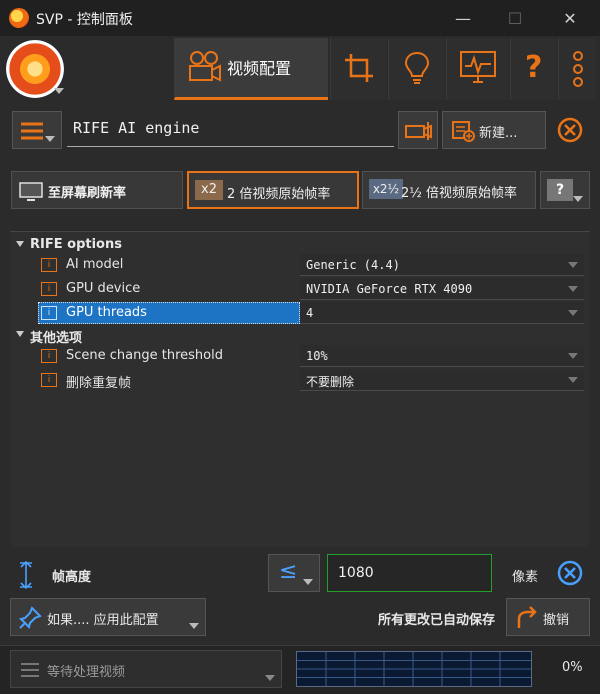  I want to click on more-options-icon, so click(578, 69).